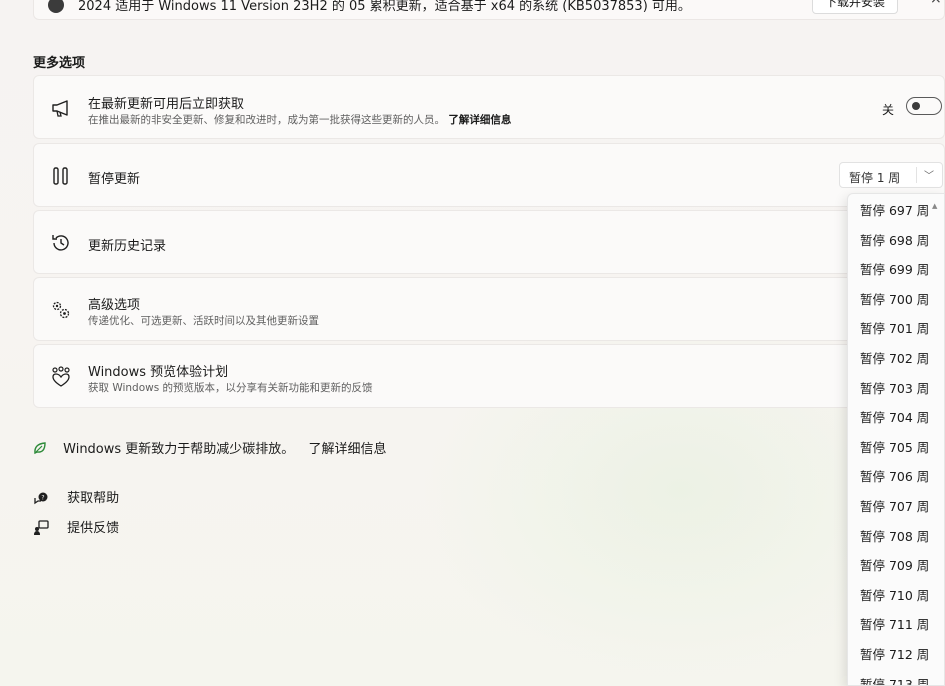 The width and height of the screenshot is (945, 686). I want to click on help-icon: ?, so click(41, 498).